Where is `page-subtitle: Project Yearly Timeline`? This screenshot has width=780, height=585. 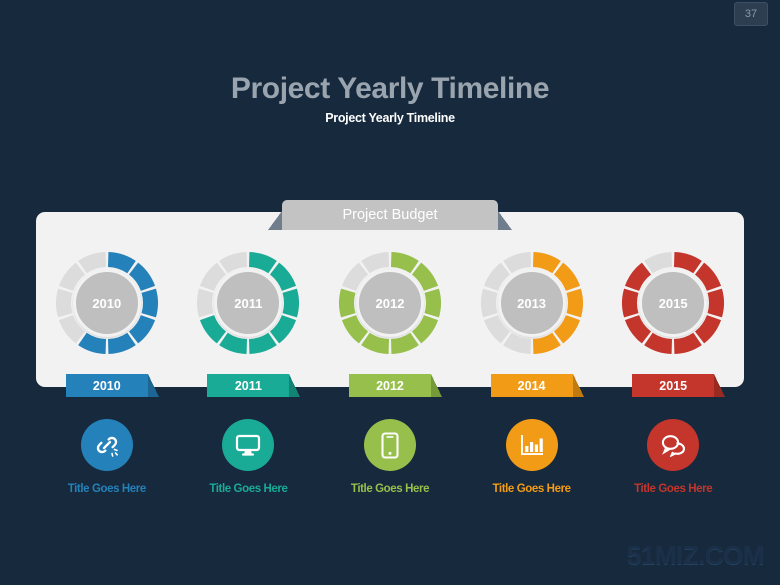
page-subtitle: Project Yearly Timeline is located at coordinates (390, 118).